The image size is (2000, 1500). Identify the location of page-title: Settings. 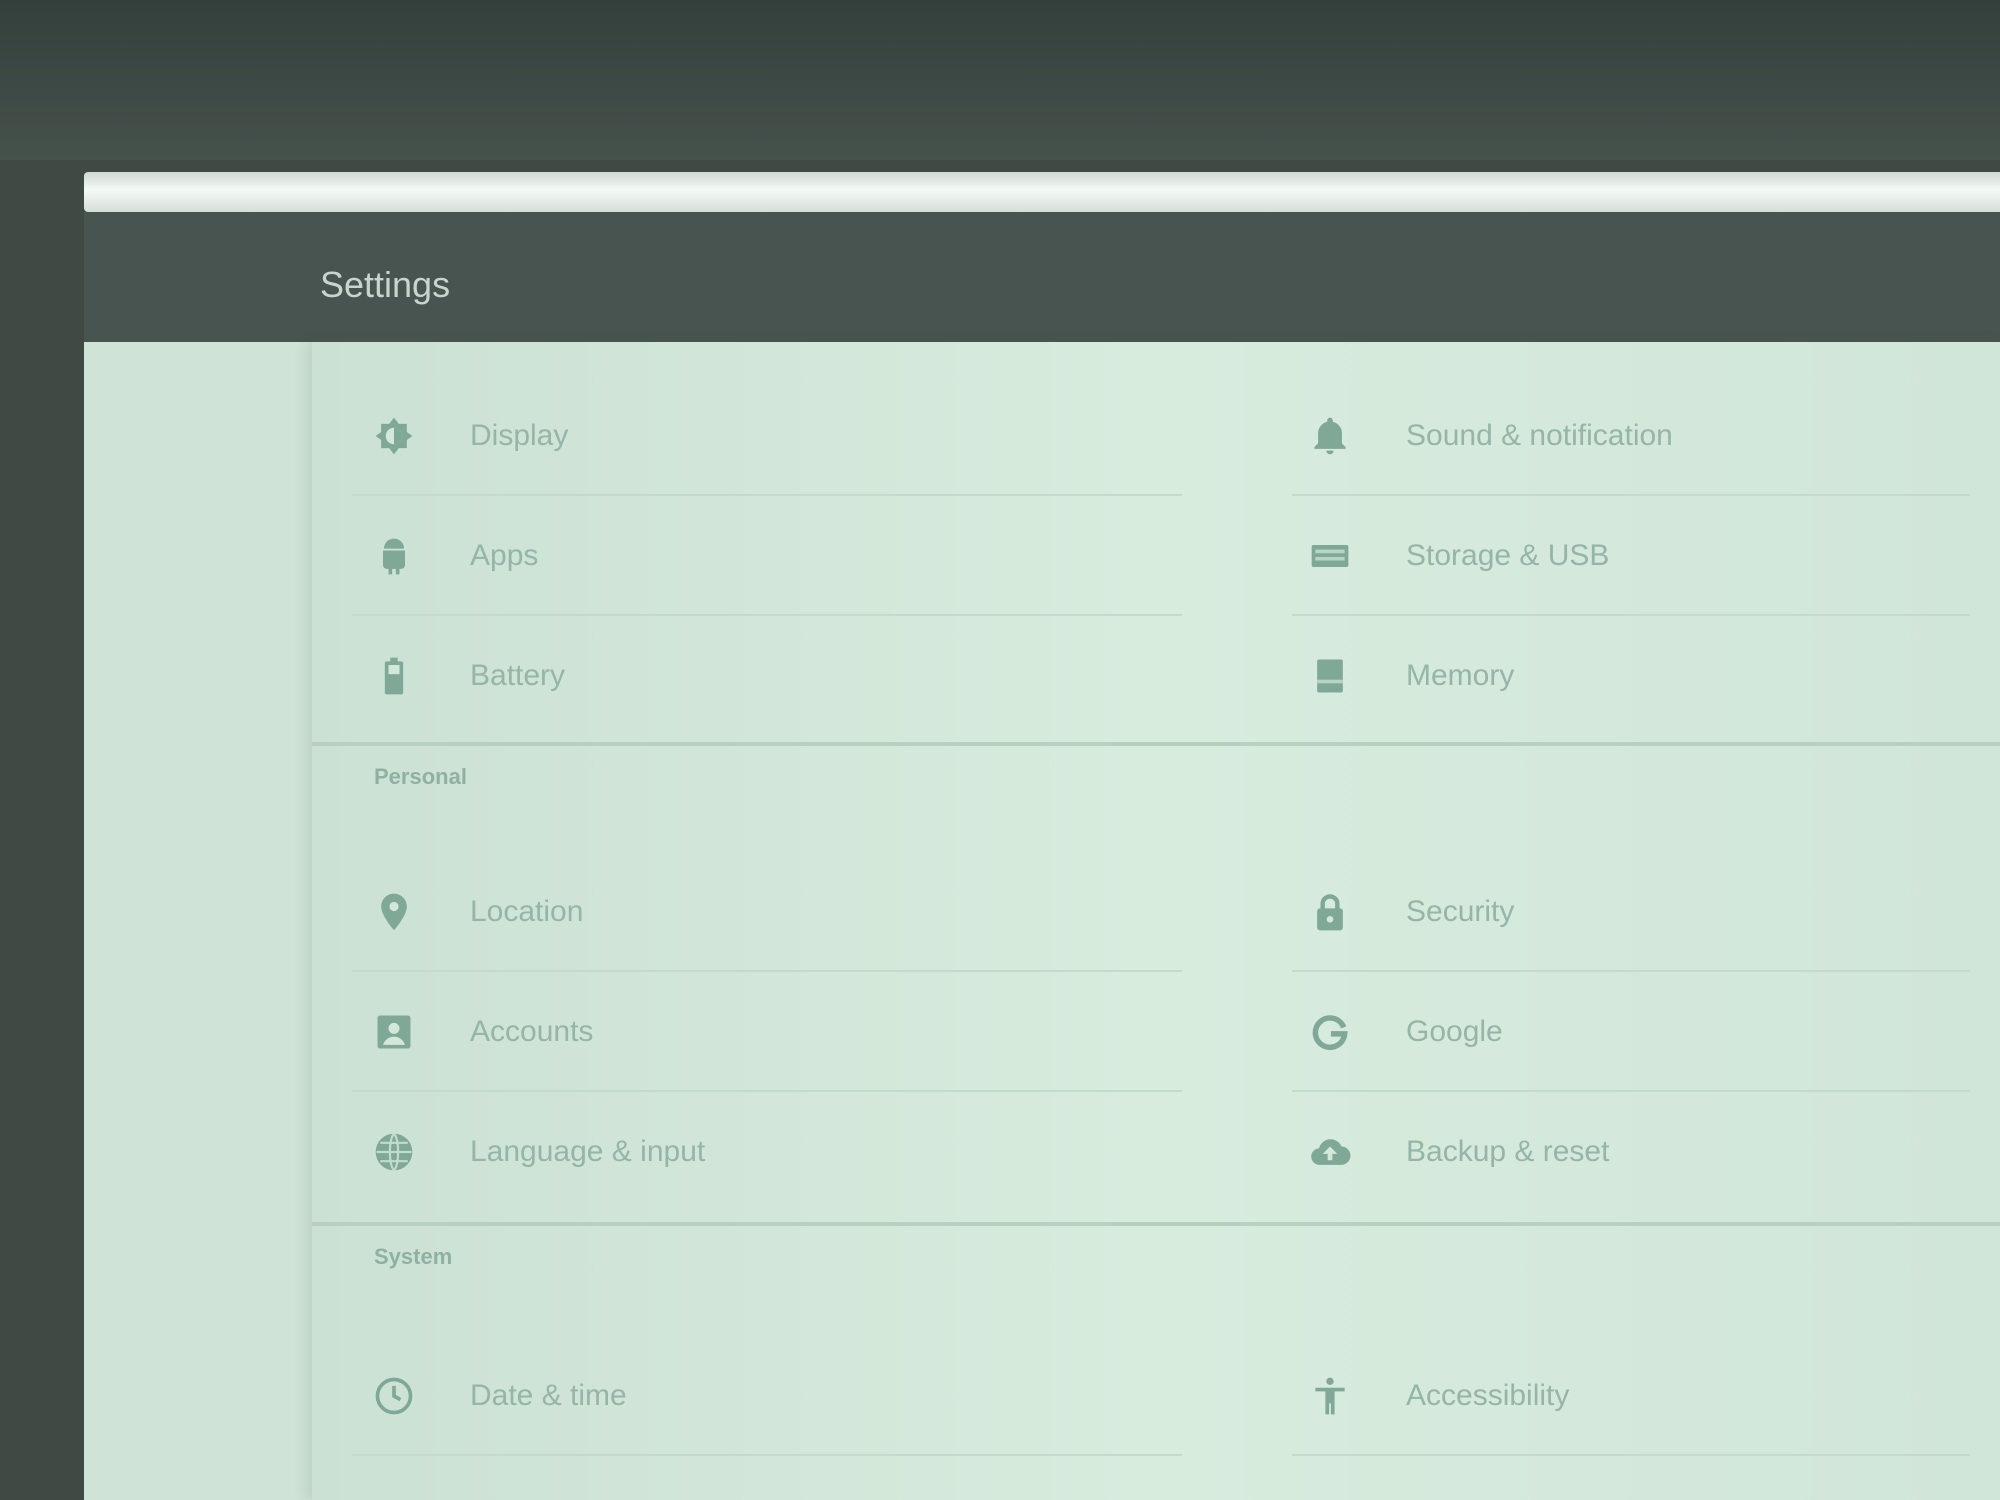
(385, 284).